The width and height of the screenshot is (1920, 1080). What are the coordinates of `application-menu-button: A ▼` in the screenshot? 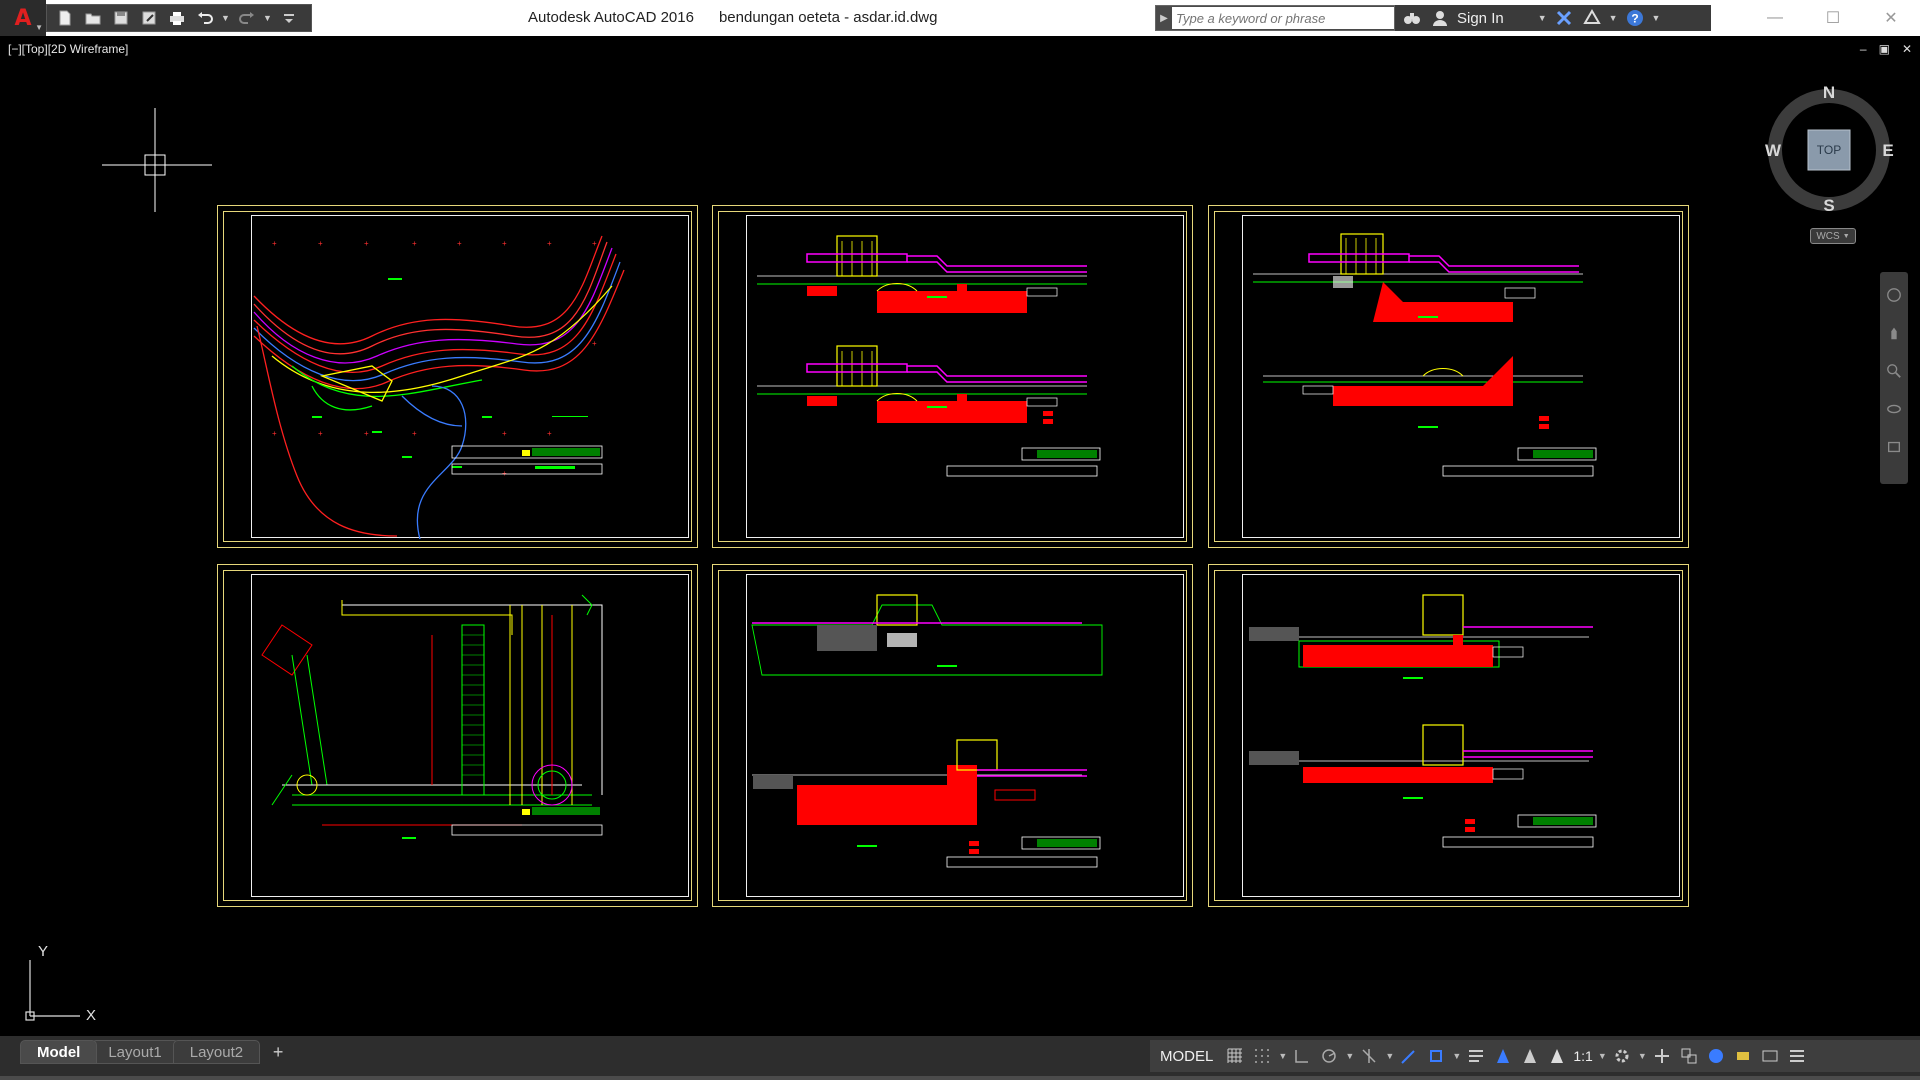 It's located at (23, 18).